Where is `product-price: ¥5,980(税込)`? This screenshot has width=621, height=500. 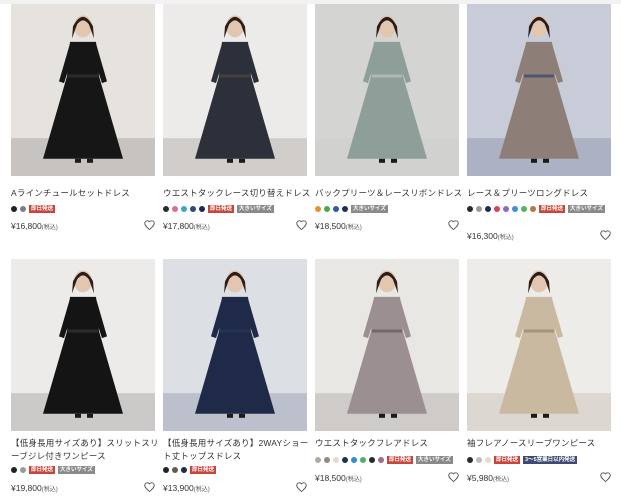
product-price: ¥5,980(税込) is located at coordinates (488, 478).